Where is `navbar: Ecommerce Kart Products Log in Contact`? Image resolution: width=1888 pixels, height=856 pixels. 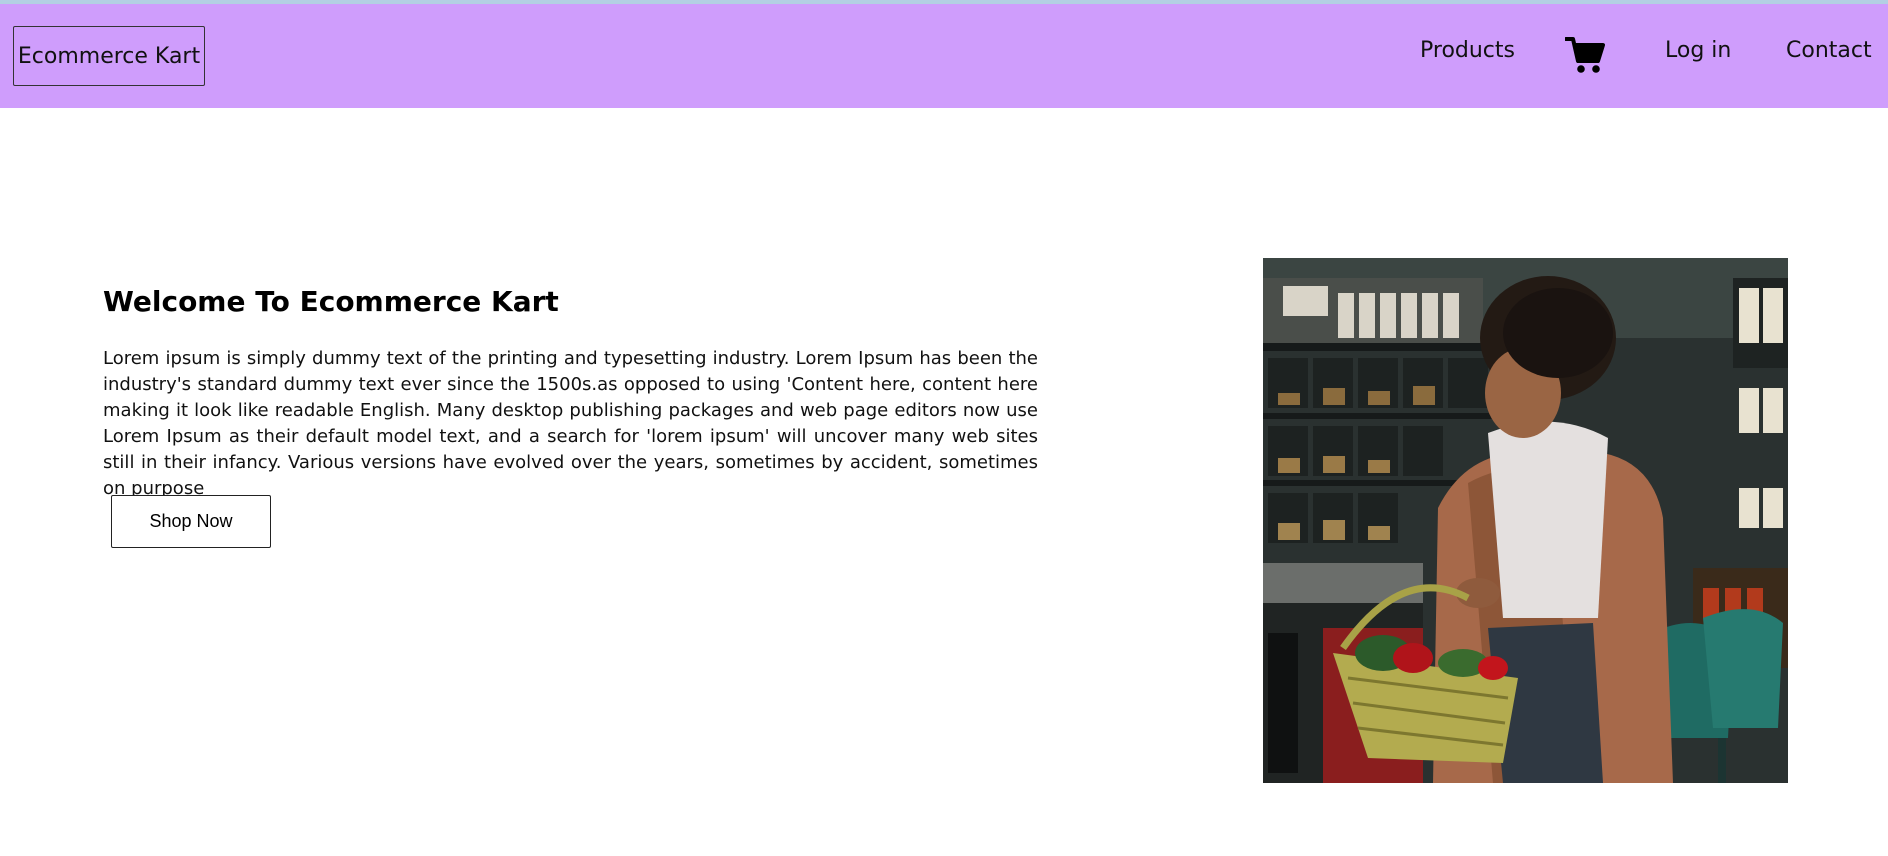
navbar: Ecommerce Kart Products Log in Contact is located at coordinates (944, 56).